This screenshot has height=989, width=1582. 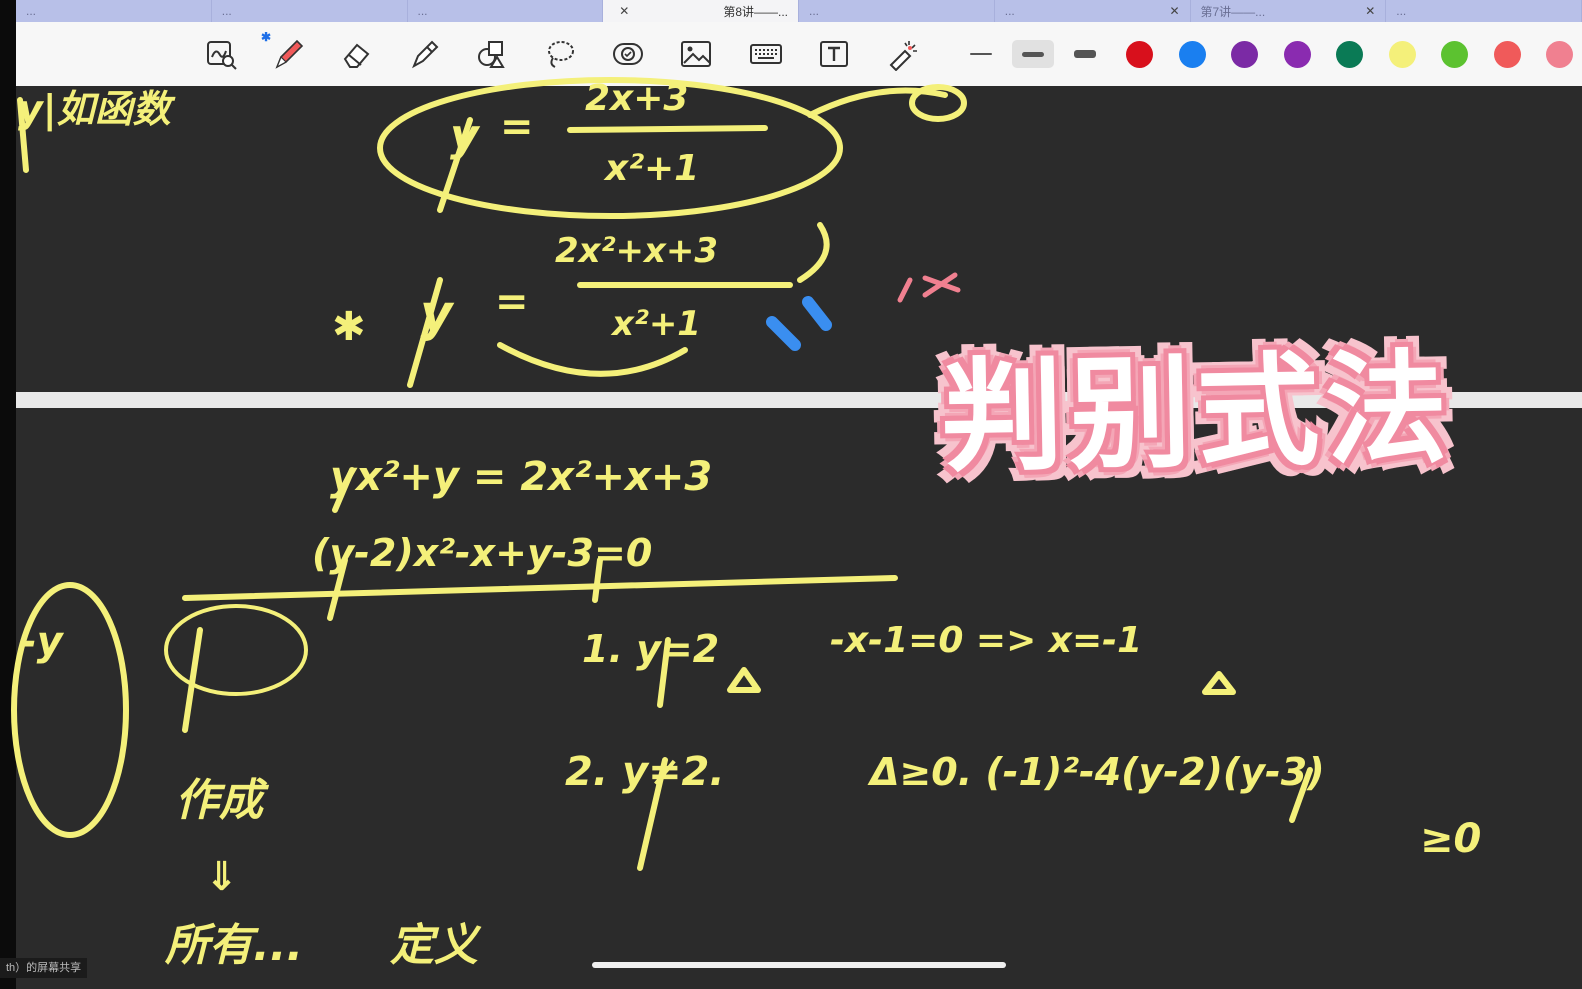 What do you see at coordinates (222, 877) in the screenshot?
I see `double-arrow: ⇓` at bounding box center [222, 877].